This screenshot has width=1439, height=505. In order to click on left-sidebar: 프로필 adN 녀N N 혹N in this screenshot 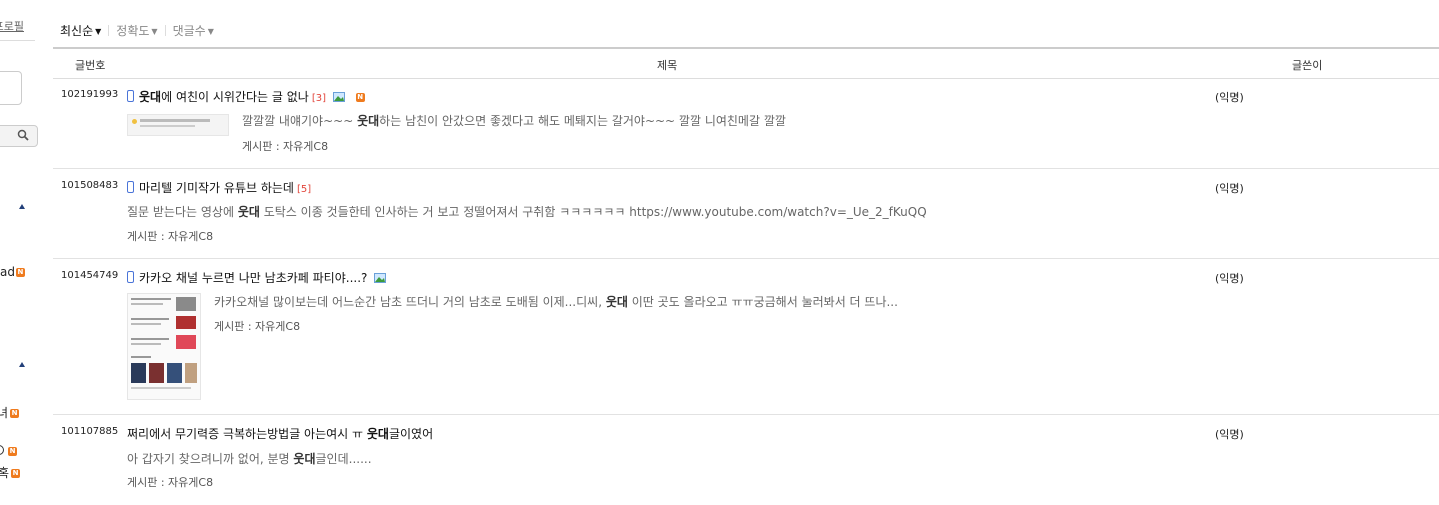, I will do `click(20, 245)`.